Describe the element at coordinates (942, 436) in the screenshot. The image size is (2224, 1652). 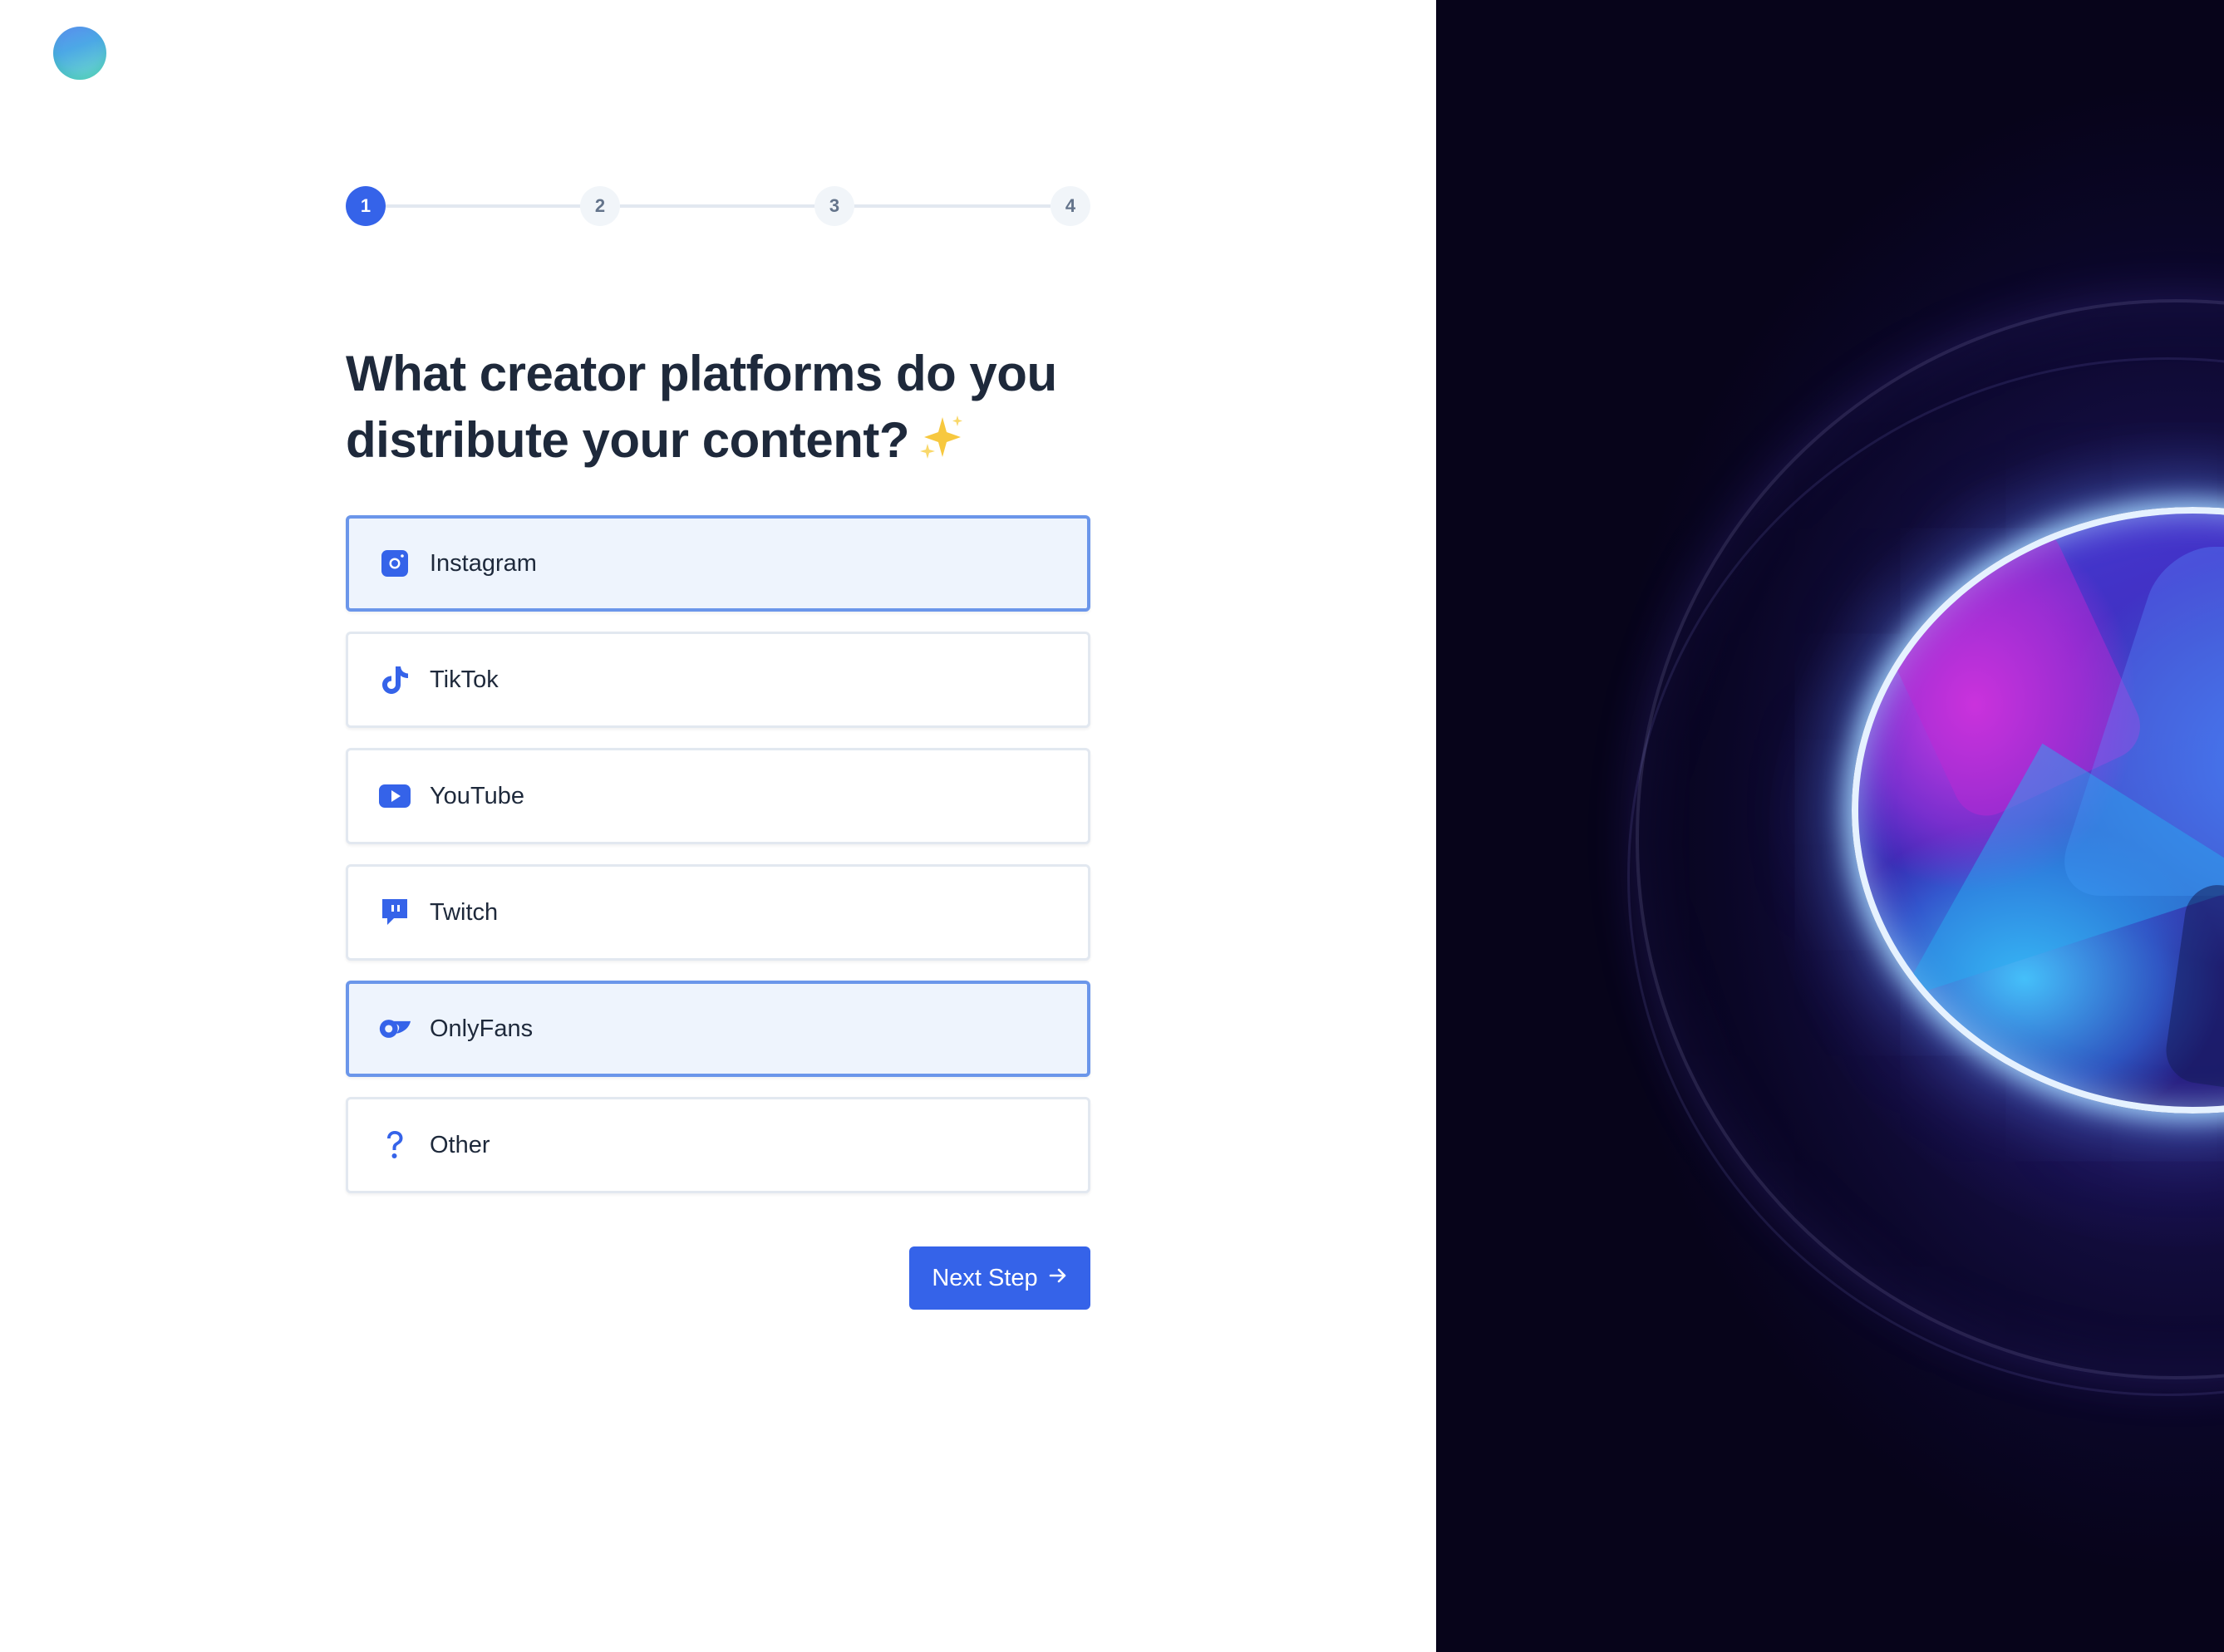
I see `sparkles-icon` at that location.